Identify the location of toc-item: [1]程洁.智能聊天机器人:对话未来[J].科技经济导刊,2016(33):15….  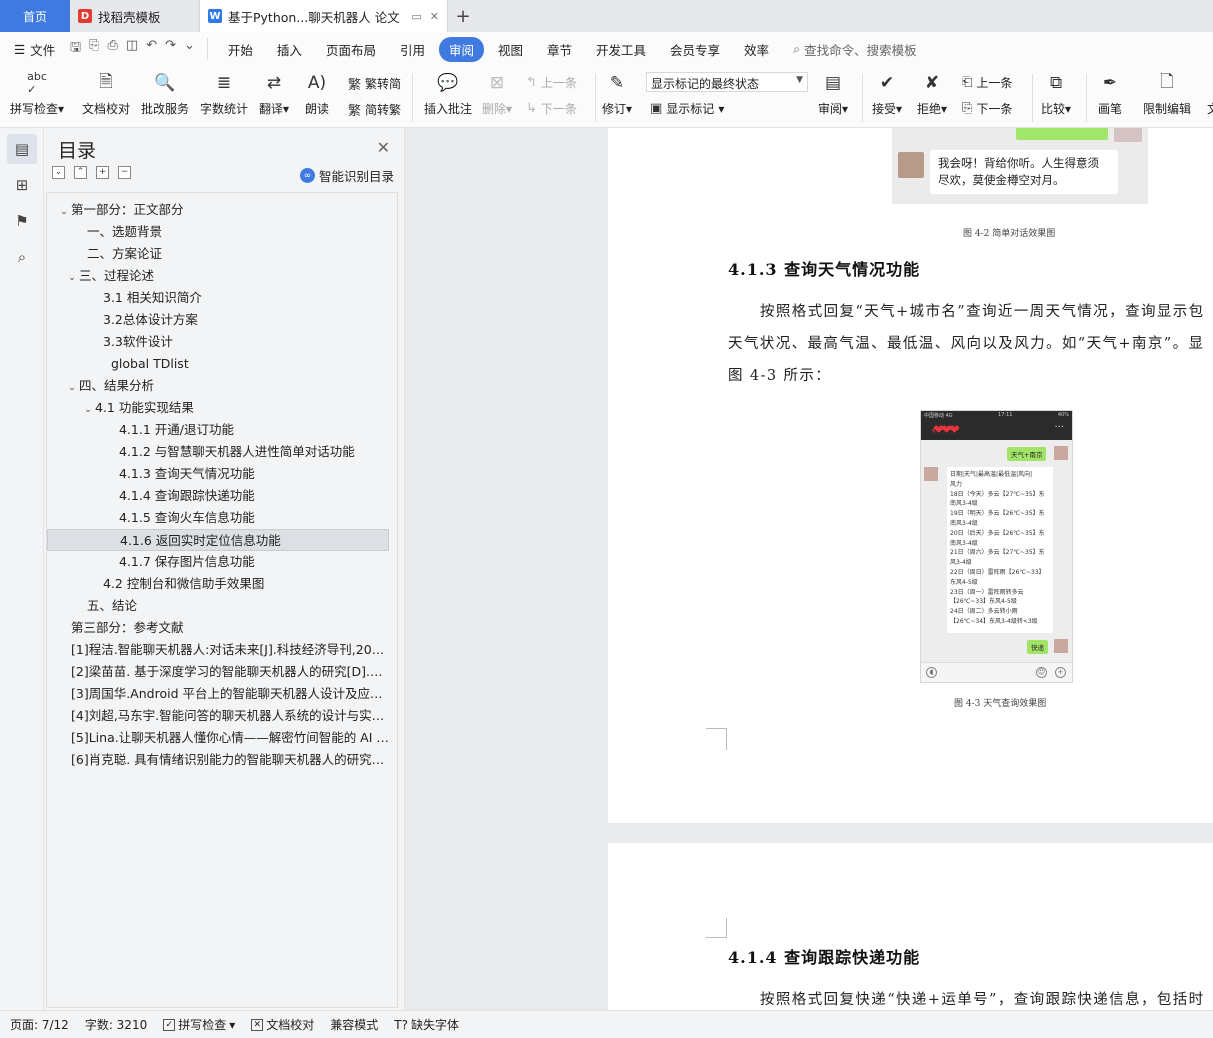
(222, 650).